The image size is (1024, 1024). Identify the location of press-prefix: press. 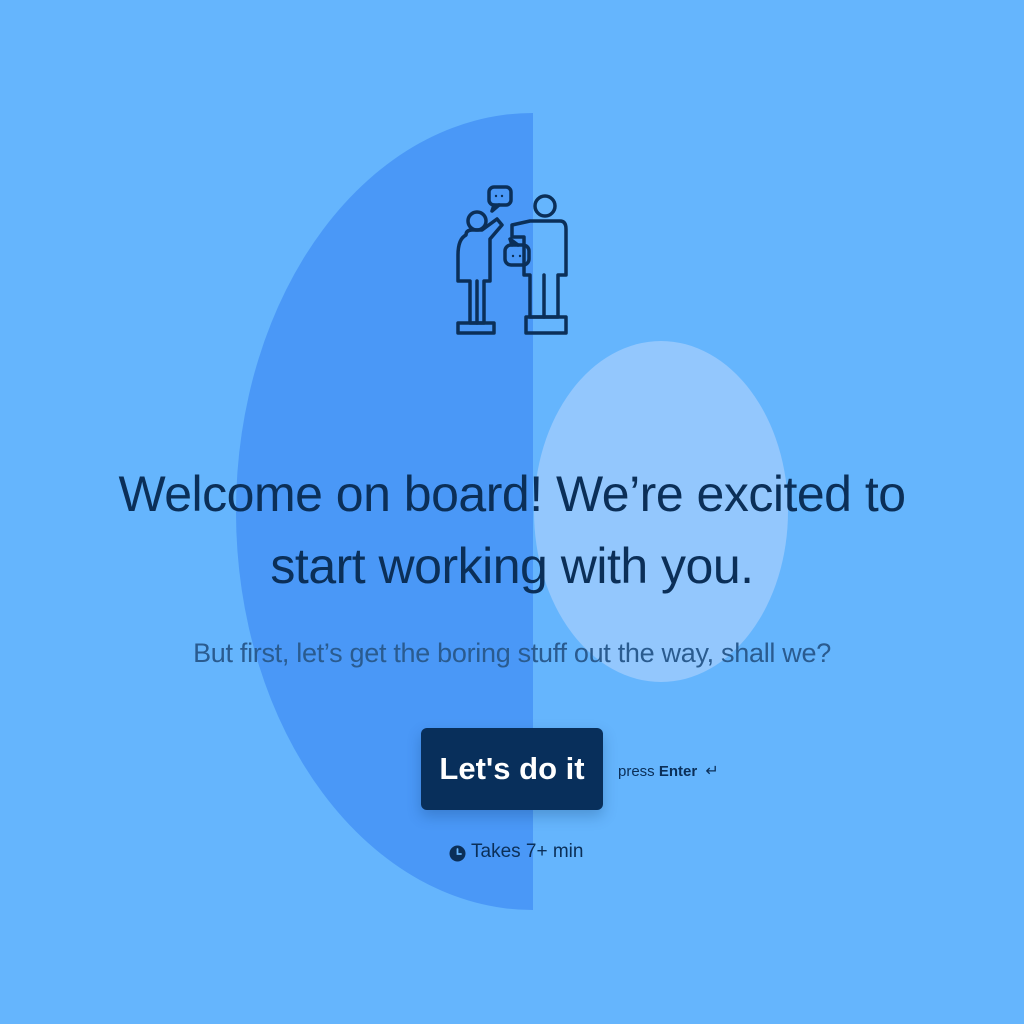
(636, 771).